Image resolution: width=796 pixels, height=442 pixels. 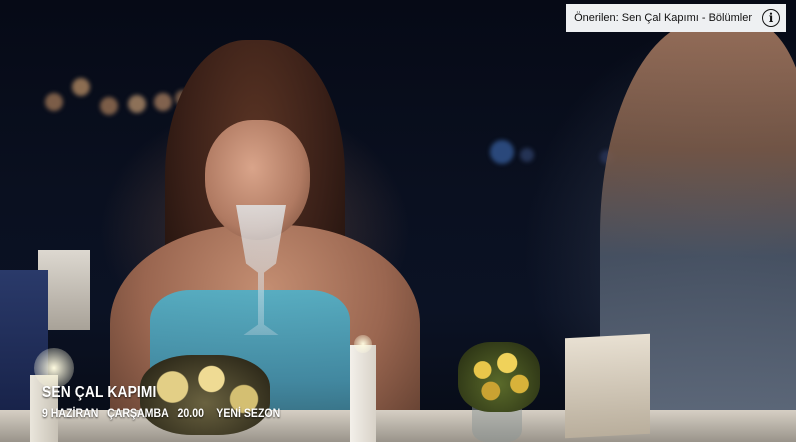 What do you see at coordinates (99, 392) in the screenshot?
I see `show-title: SEN ÇAL KAPIMI` at bounding box center [99, 392].